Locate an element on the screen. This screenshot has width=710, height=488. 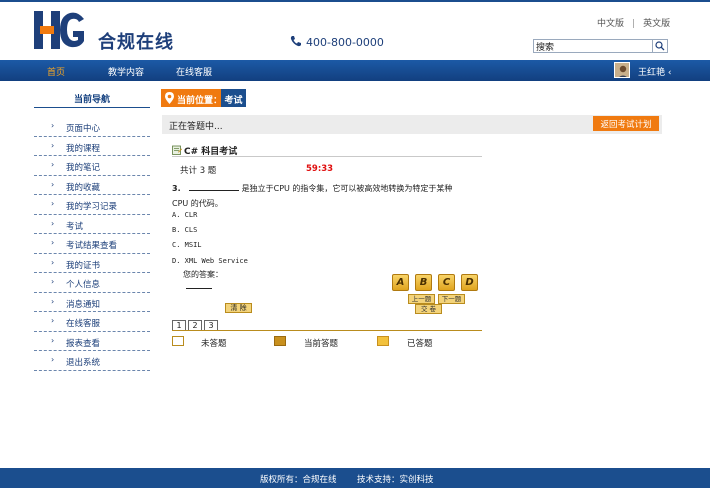
language-switch: 中文版 | 英文版 is located at coordinates (633, 22).